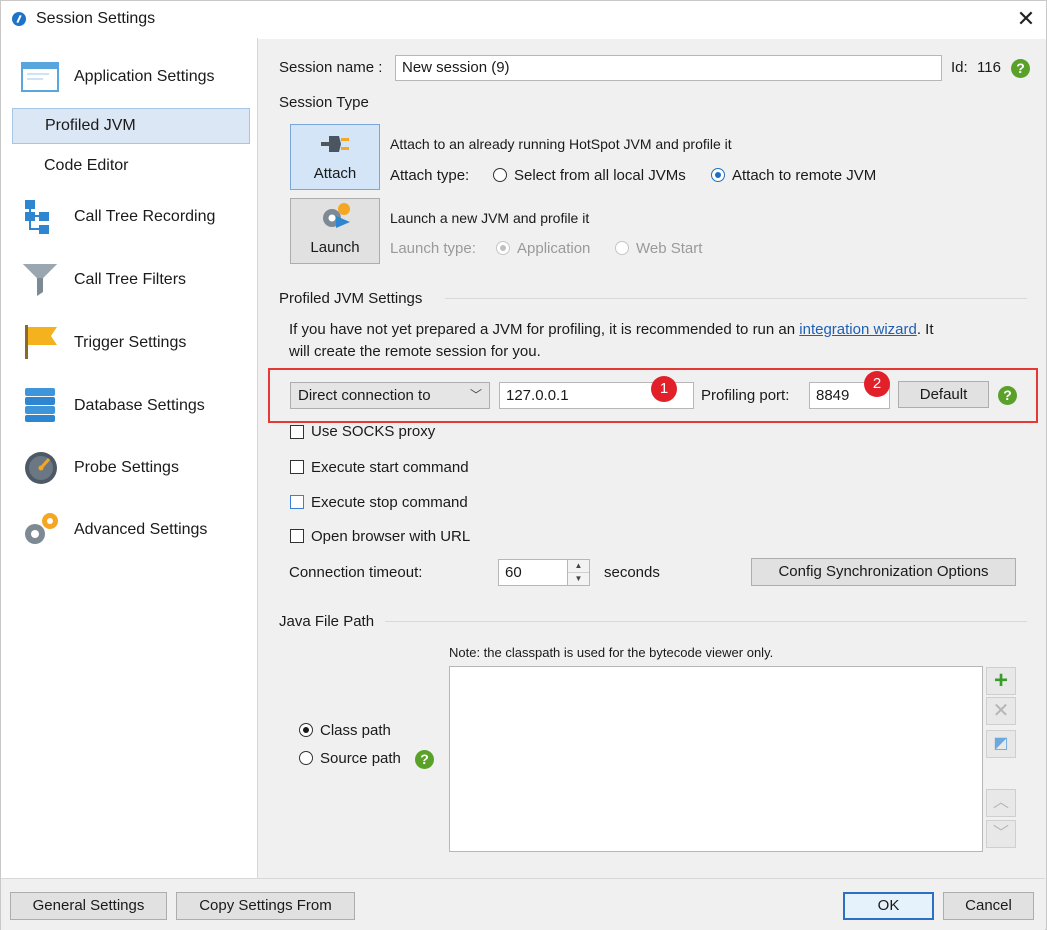  What do you see at coordinates (389, 502) in the screenshot?
I see `stop-command-label: Execute stop command` at bounding box center [389, 502].